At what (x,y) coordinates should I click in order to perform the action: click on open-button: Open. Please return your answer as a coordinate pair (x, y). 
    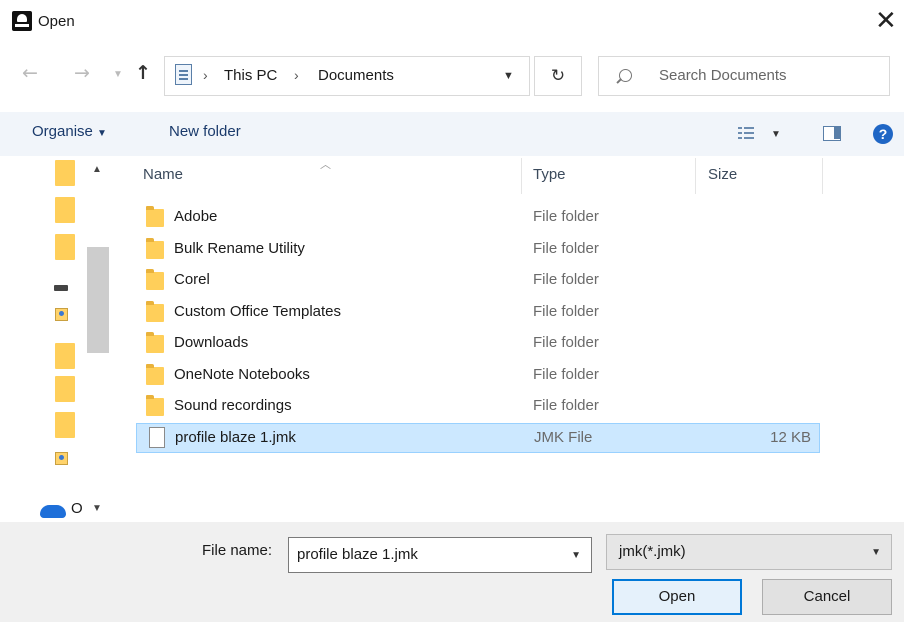
    Looking at the image, I should click on (677, 597).